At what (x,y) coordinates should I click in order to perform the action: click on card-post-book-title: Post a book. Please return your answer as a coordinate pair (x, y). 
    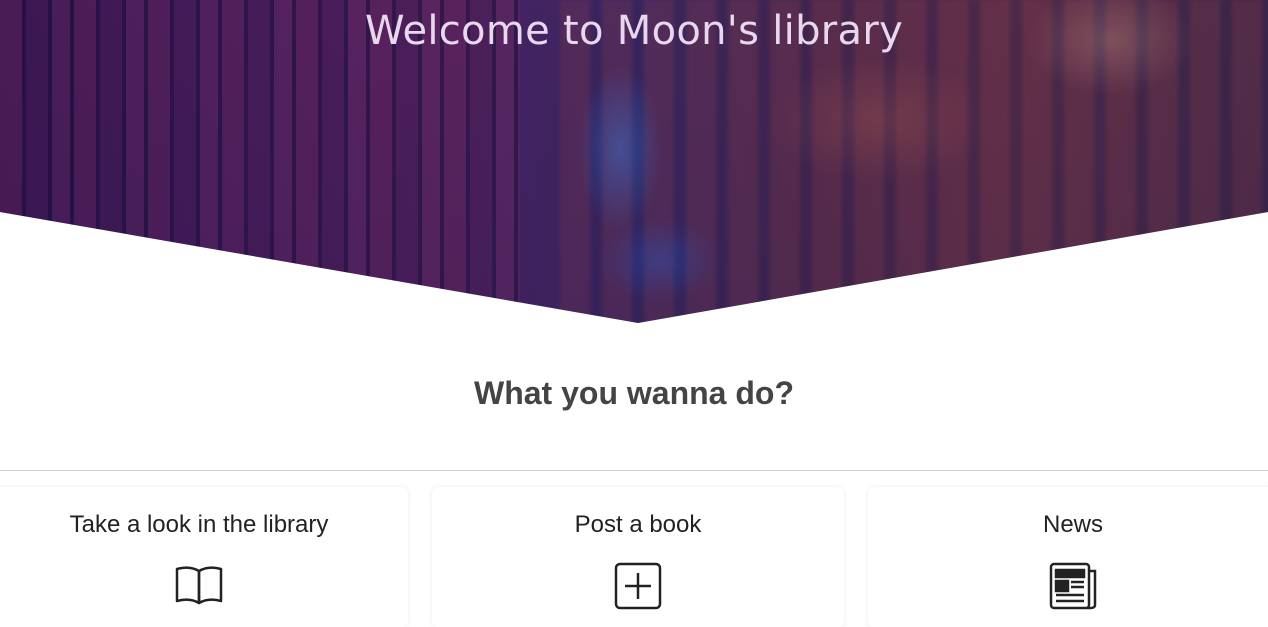
    Looking at the image, I should click on (638, 524).